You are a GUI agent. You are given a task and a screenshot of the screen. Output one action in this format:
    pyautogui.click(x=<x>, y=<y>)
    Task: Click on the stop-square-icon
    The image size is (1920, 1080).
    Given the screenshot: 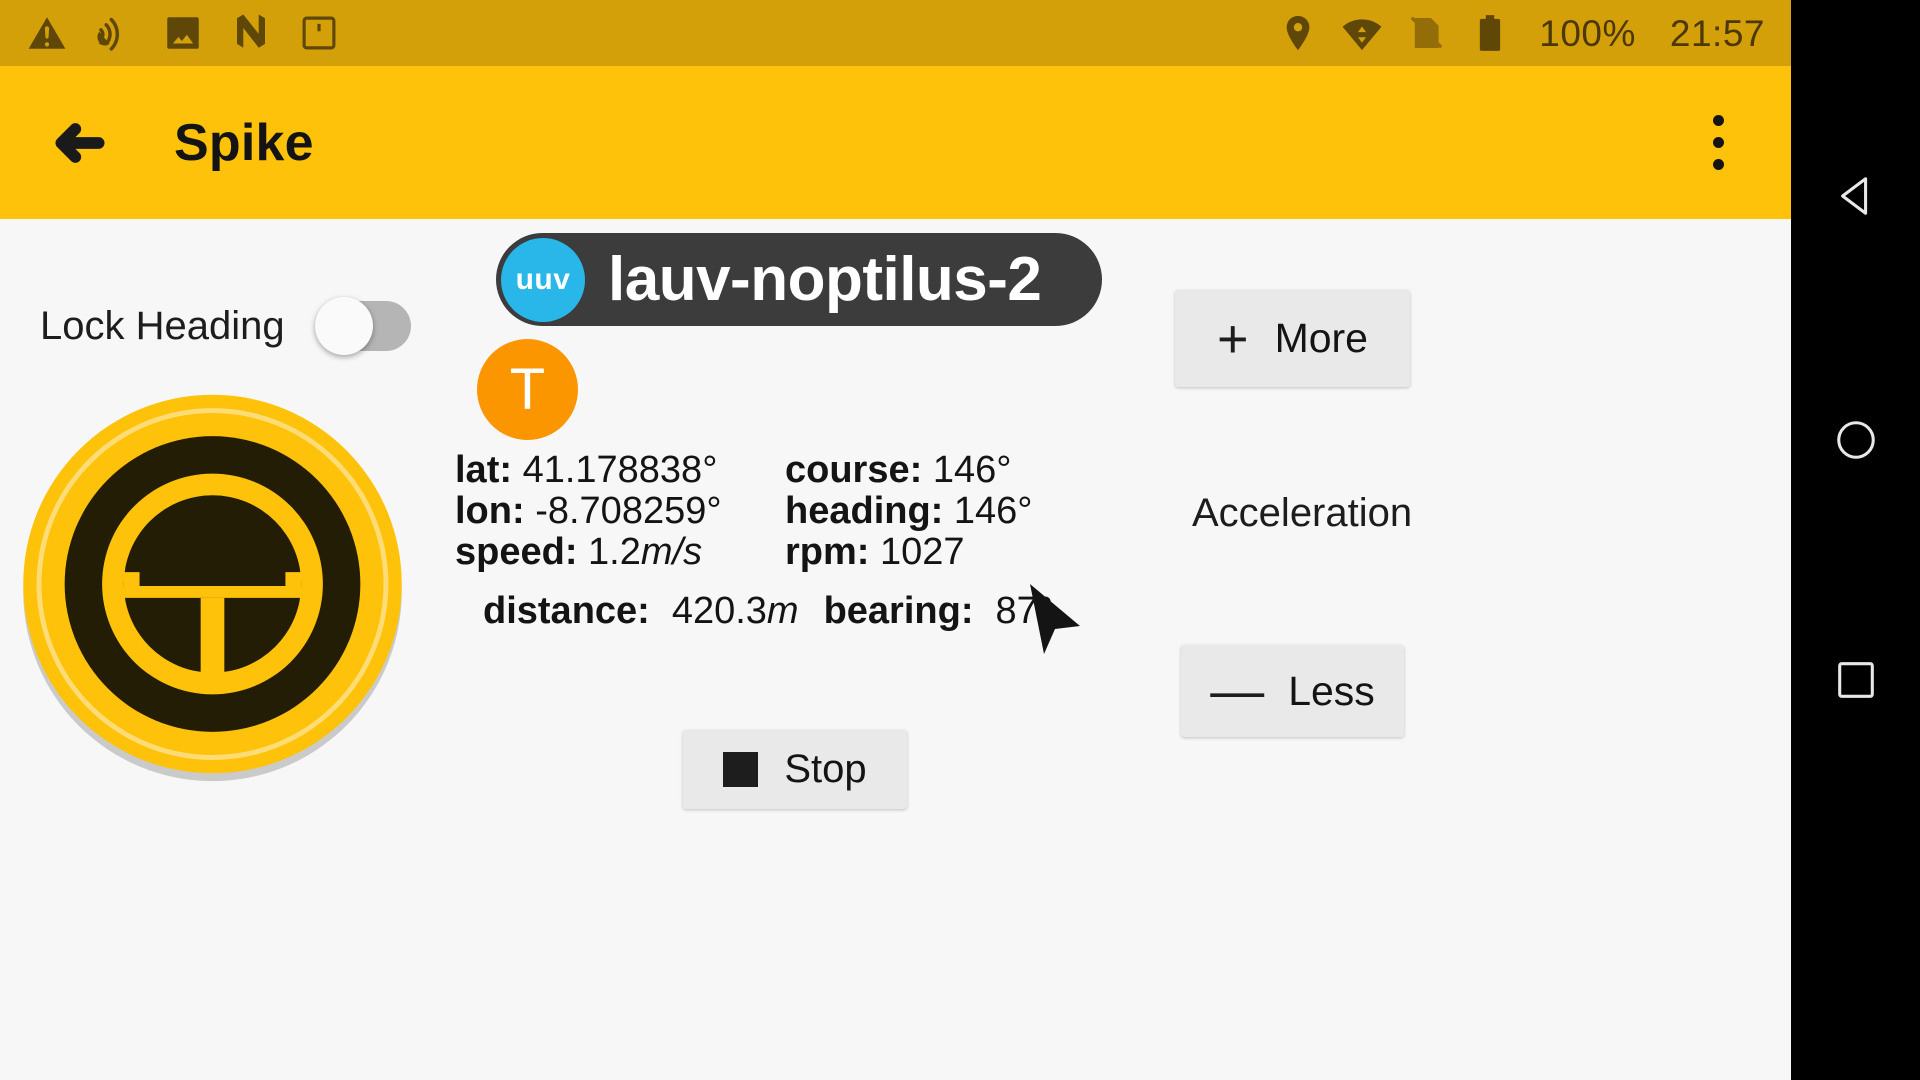 What is the action you would take?
    pyautogui.click(x=741, y=769)
    